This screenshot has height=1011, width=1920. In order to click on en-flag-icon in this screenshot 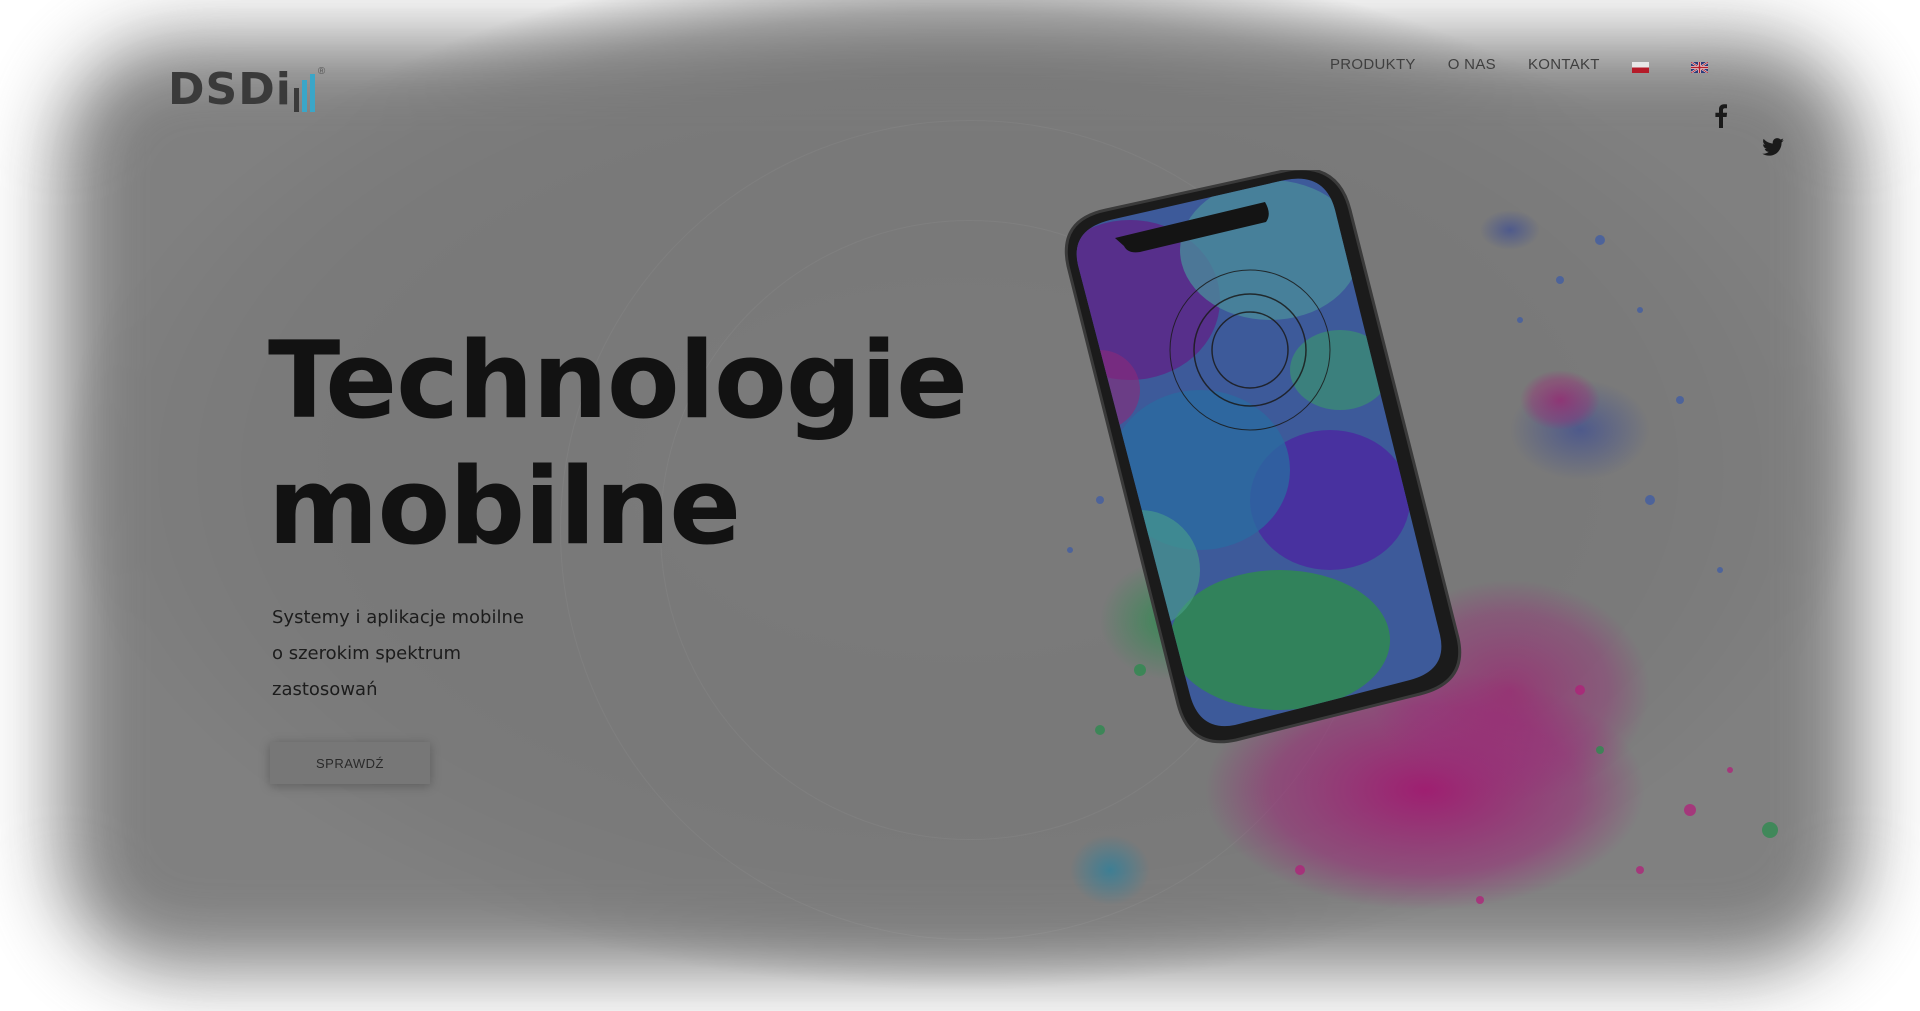, I will do `click(1699, 67)`.